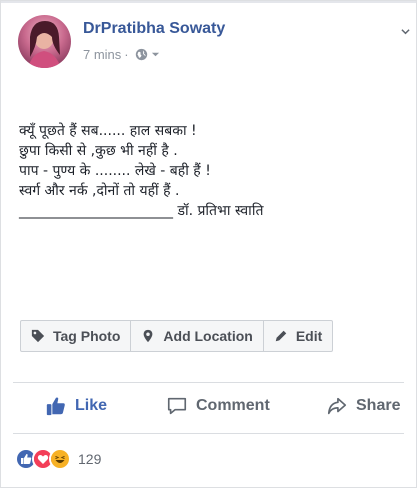  What do you see at coordinates (208, 43) in the screenshot?
I see `post-header: DrPratibha Sowaty 7 mins ·` at bounding box center [208, 43].